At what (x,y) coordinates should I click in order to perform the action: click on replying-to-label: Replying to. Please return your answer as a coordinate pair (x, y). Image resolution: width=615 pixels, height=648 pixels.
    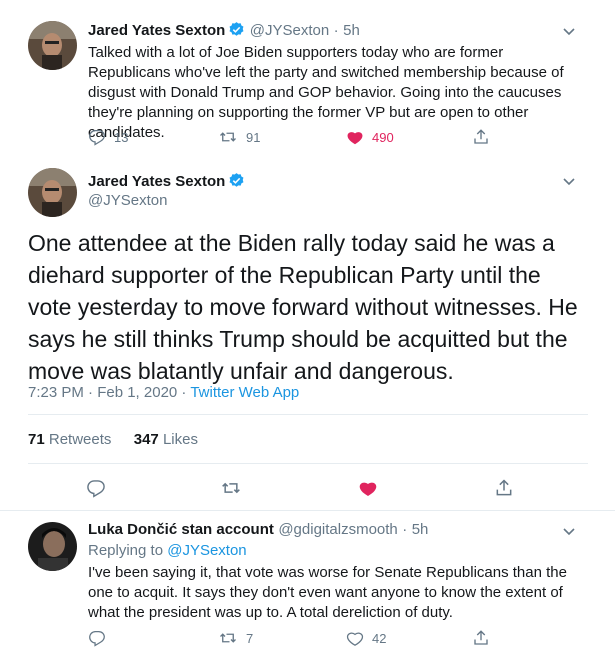
    Looking at the image, I should click on (128, 550).